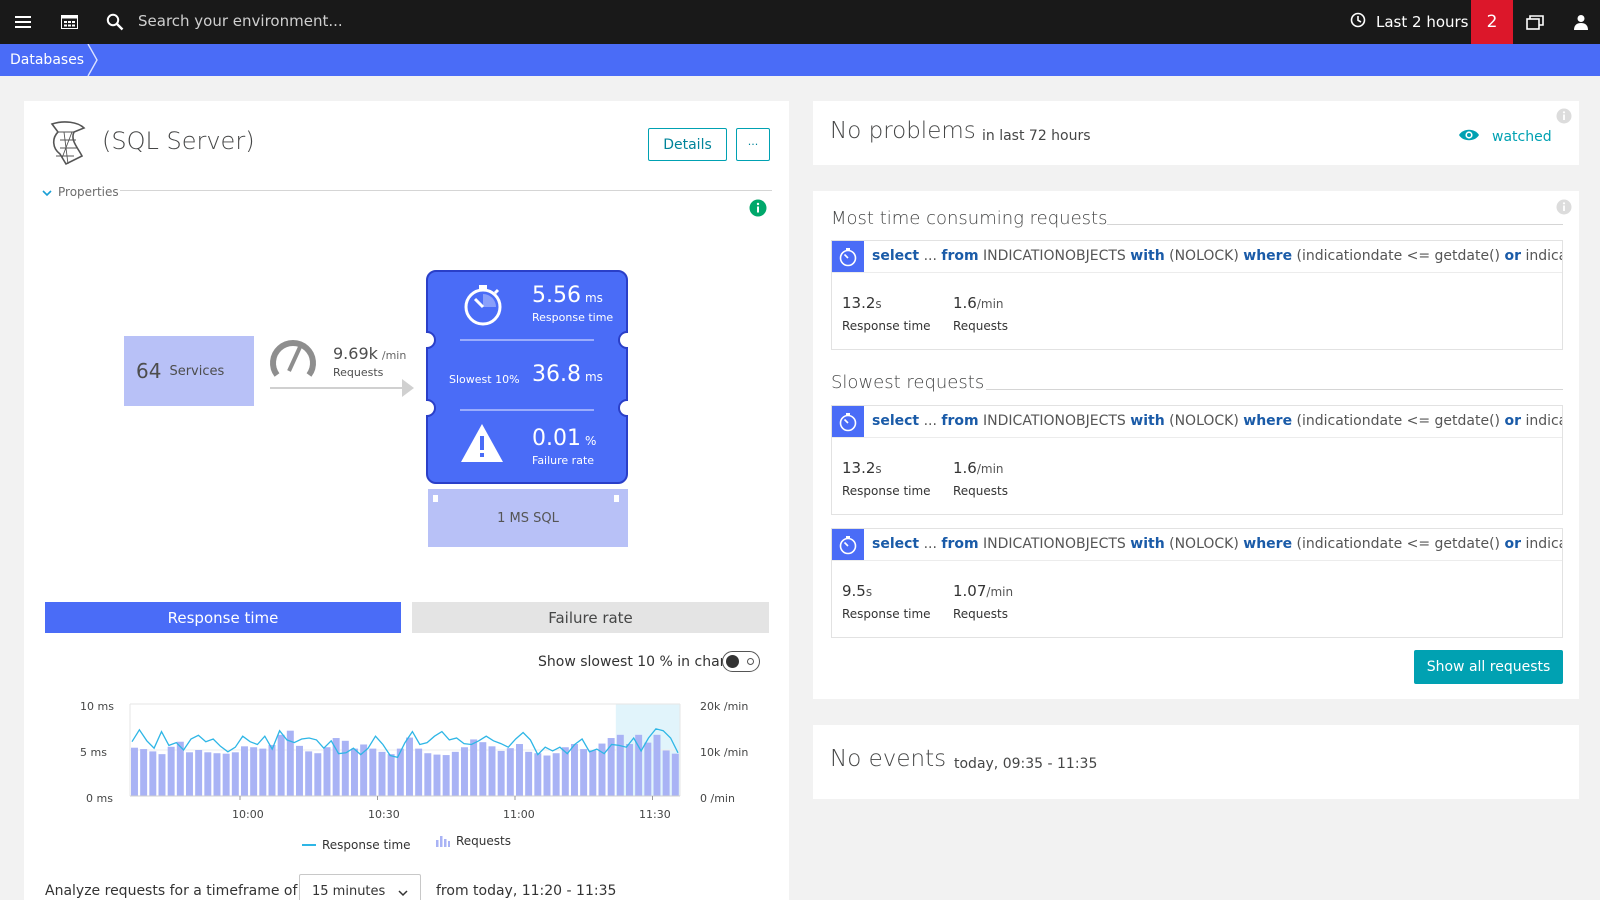 The image size is (1600, 900). I want to click on response-time-number: 13.2, so click(859, 468).